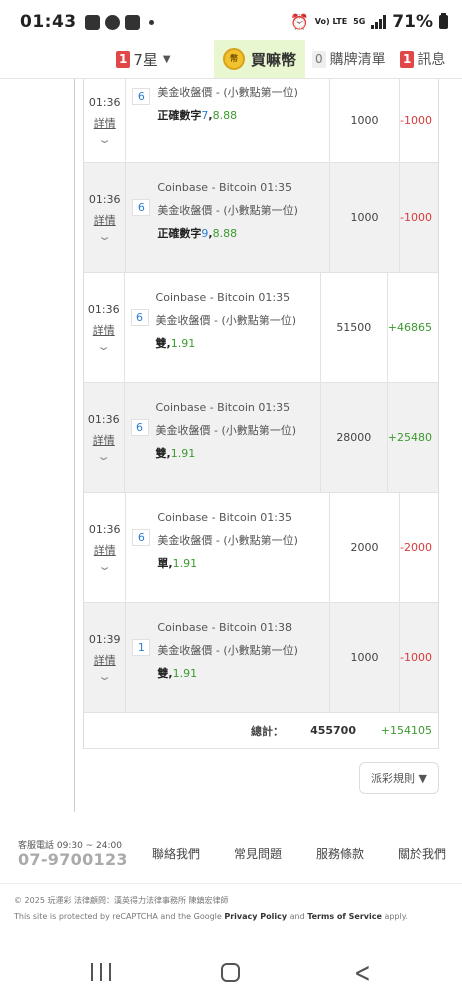 The width and height of the screenshot is (462, 1000). What do you see at coordinates (166, 59) in the screenshot?
I see `caret-down-icon: ▼` at bounding box center [166, 59].